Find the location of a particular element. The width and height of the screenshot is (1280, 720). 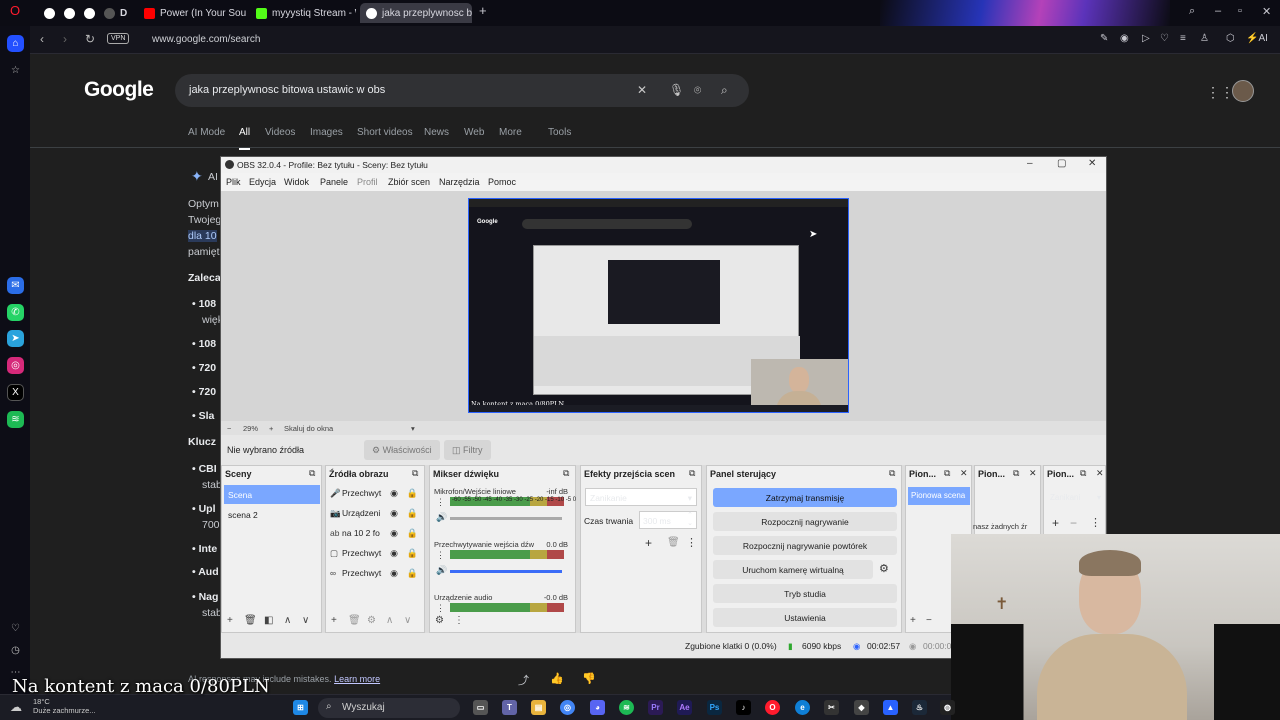

scene-item: Scena is located at coordinates (272, 494).